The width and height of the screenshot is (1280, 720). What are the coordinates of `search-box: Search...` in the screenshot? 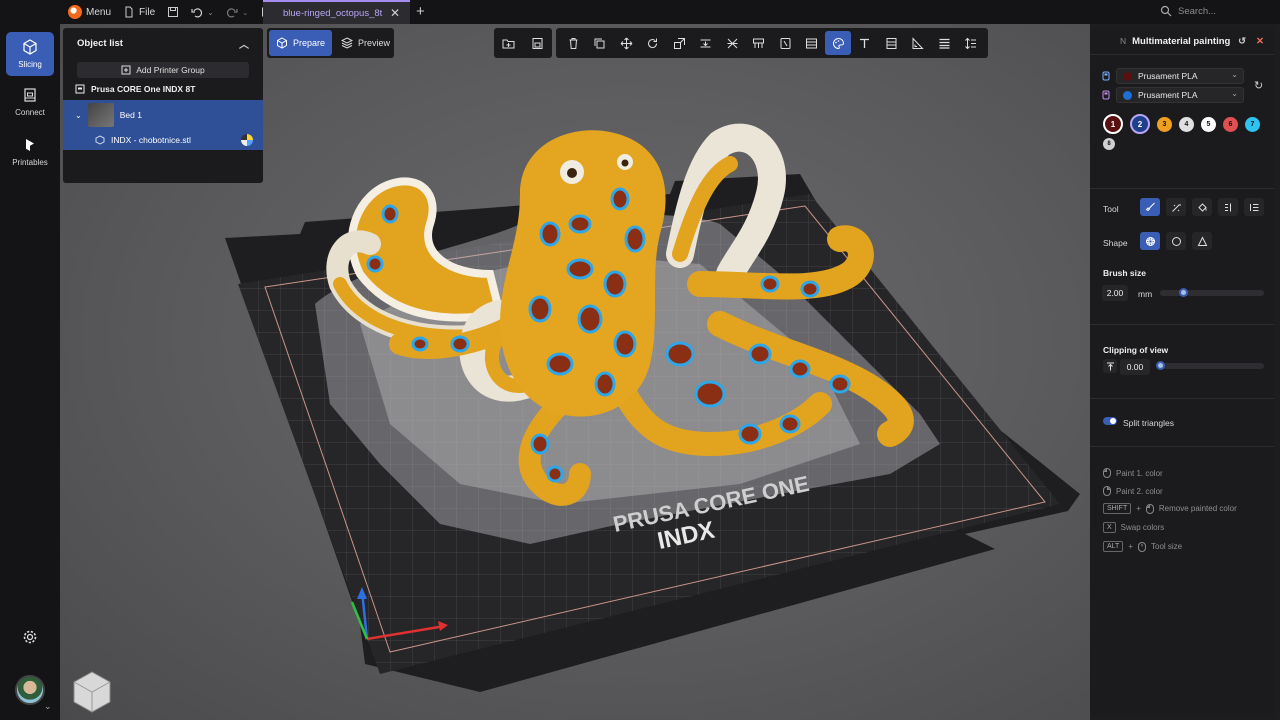 It's located at (1188, 11).